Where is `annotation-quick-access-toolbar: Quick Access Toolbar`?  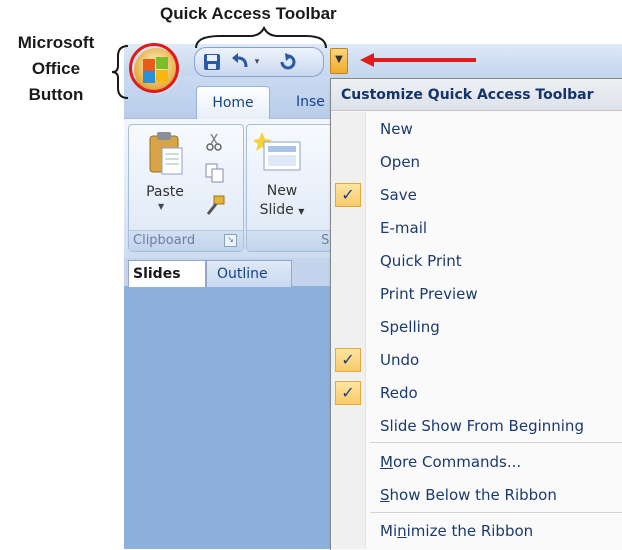
annotation-quick-access-toolbar: Quick Access Toolbar is located at coordinates (248, 13).